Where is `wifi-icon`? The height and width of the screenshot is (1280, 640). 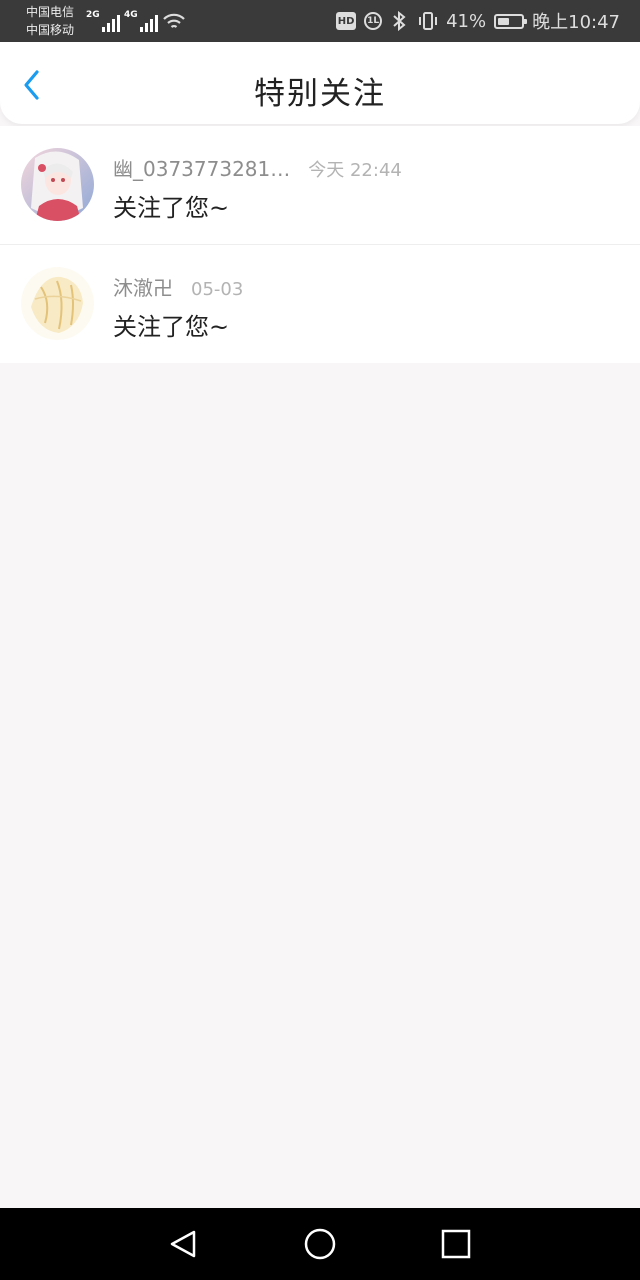 wifi-icon is located at coordinates (174, 20).